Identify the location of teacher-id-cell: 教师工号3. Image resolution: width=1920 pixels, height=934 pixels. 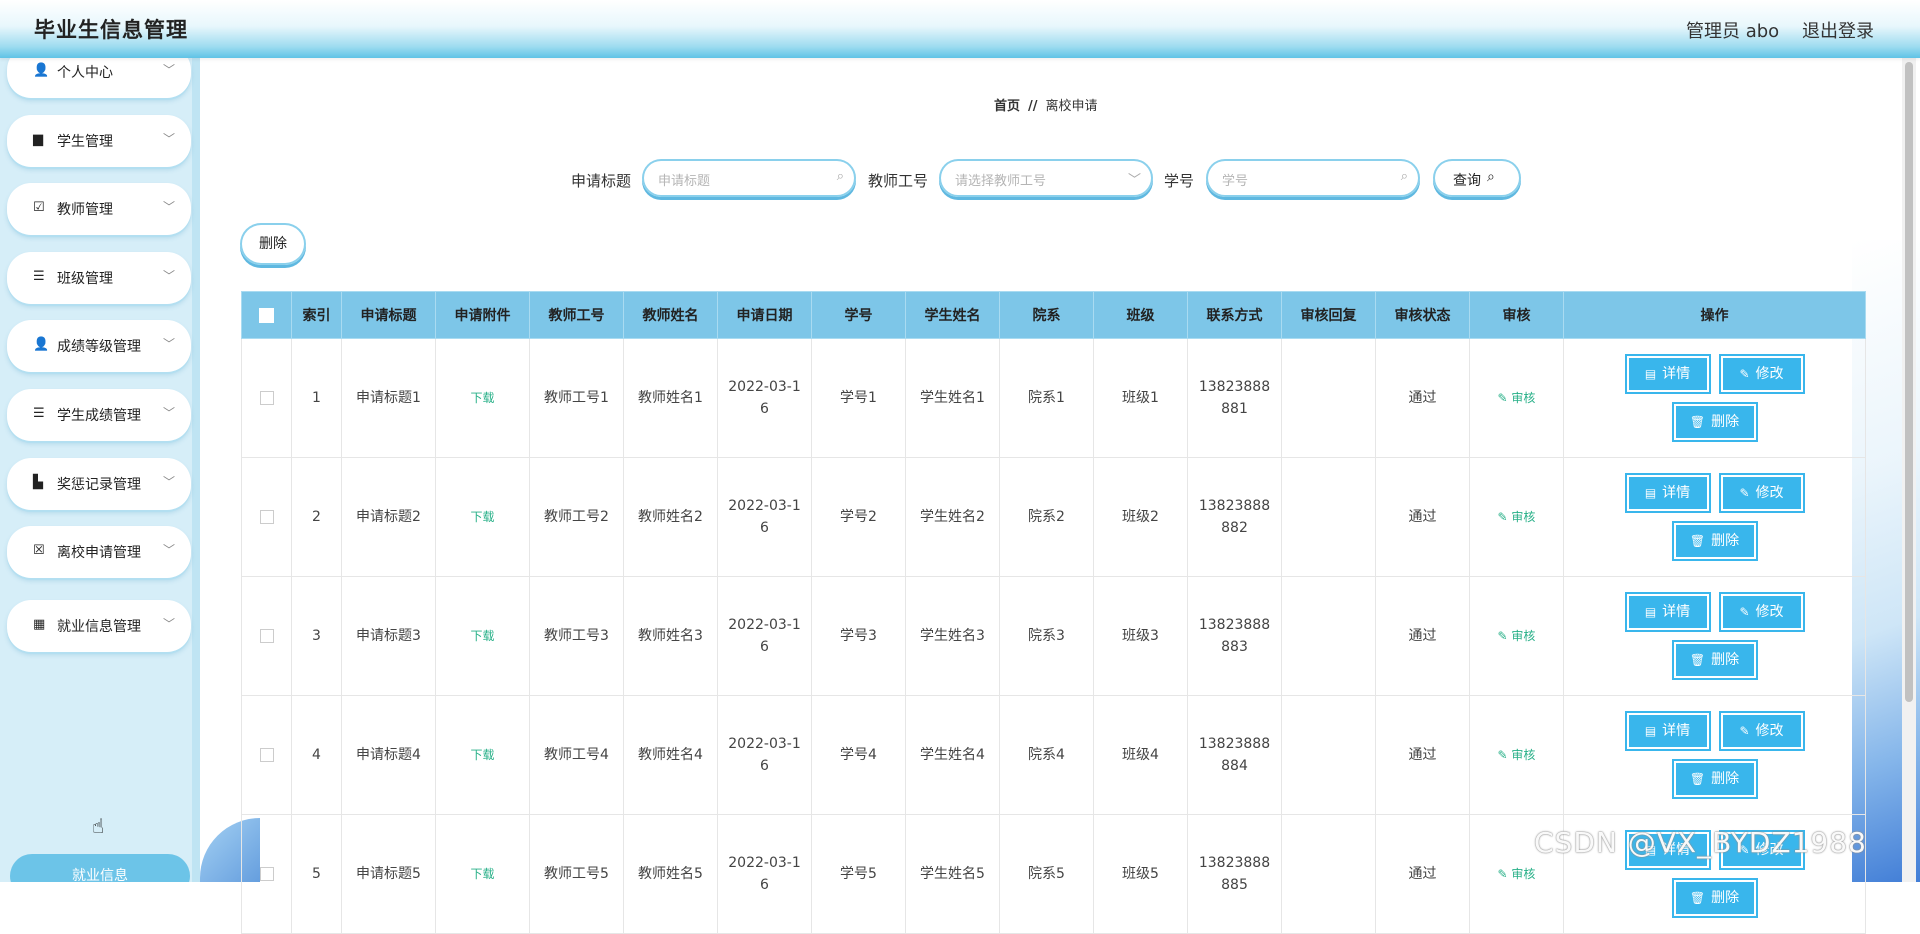
(576, 636).